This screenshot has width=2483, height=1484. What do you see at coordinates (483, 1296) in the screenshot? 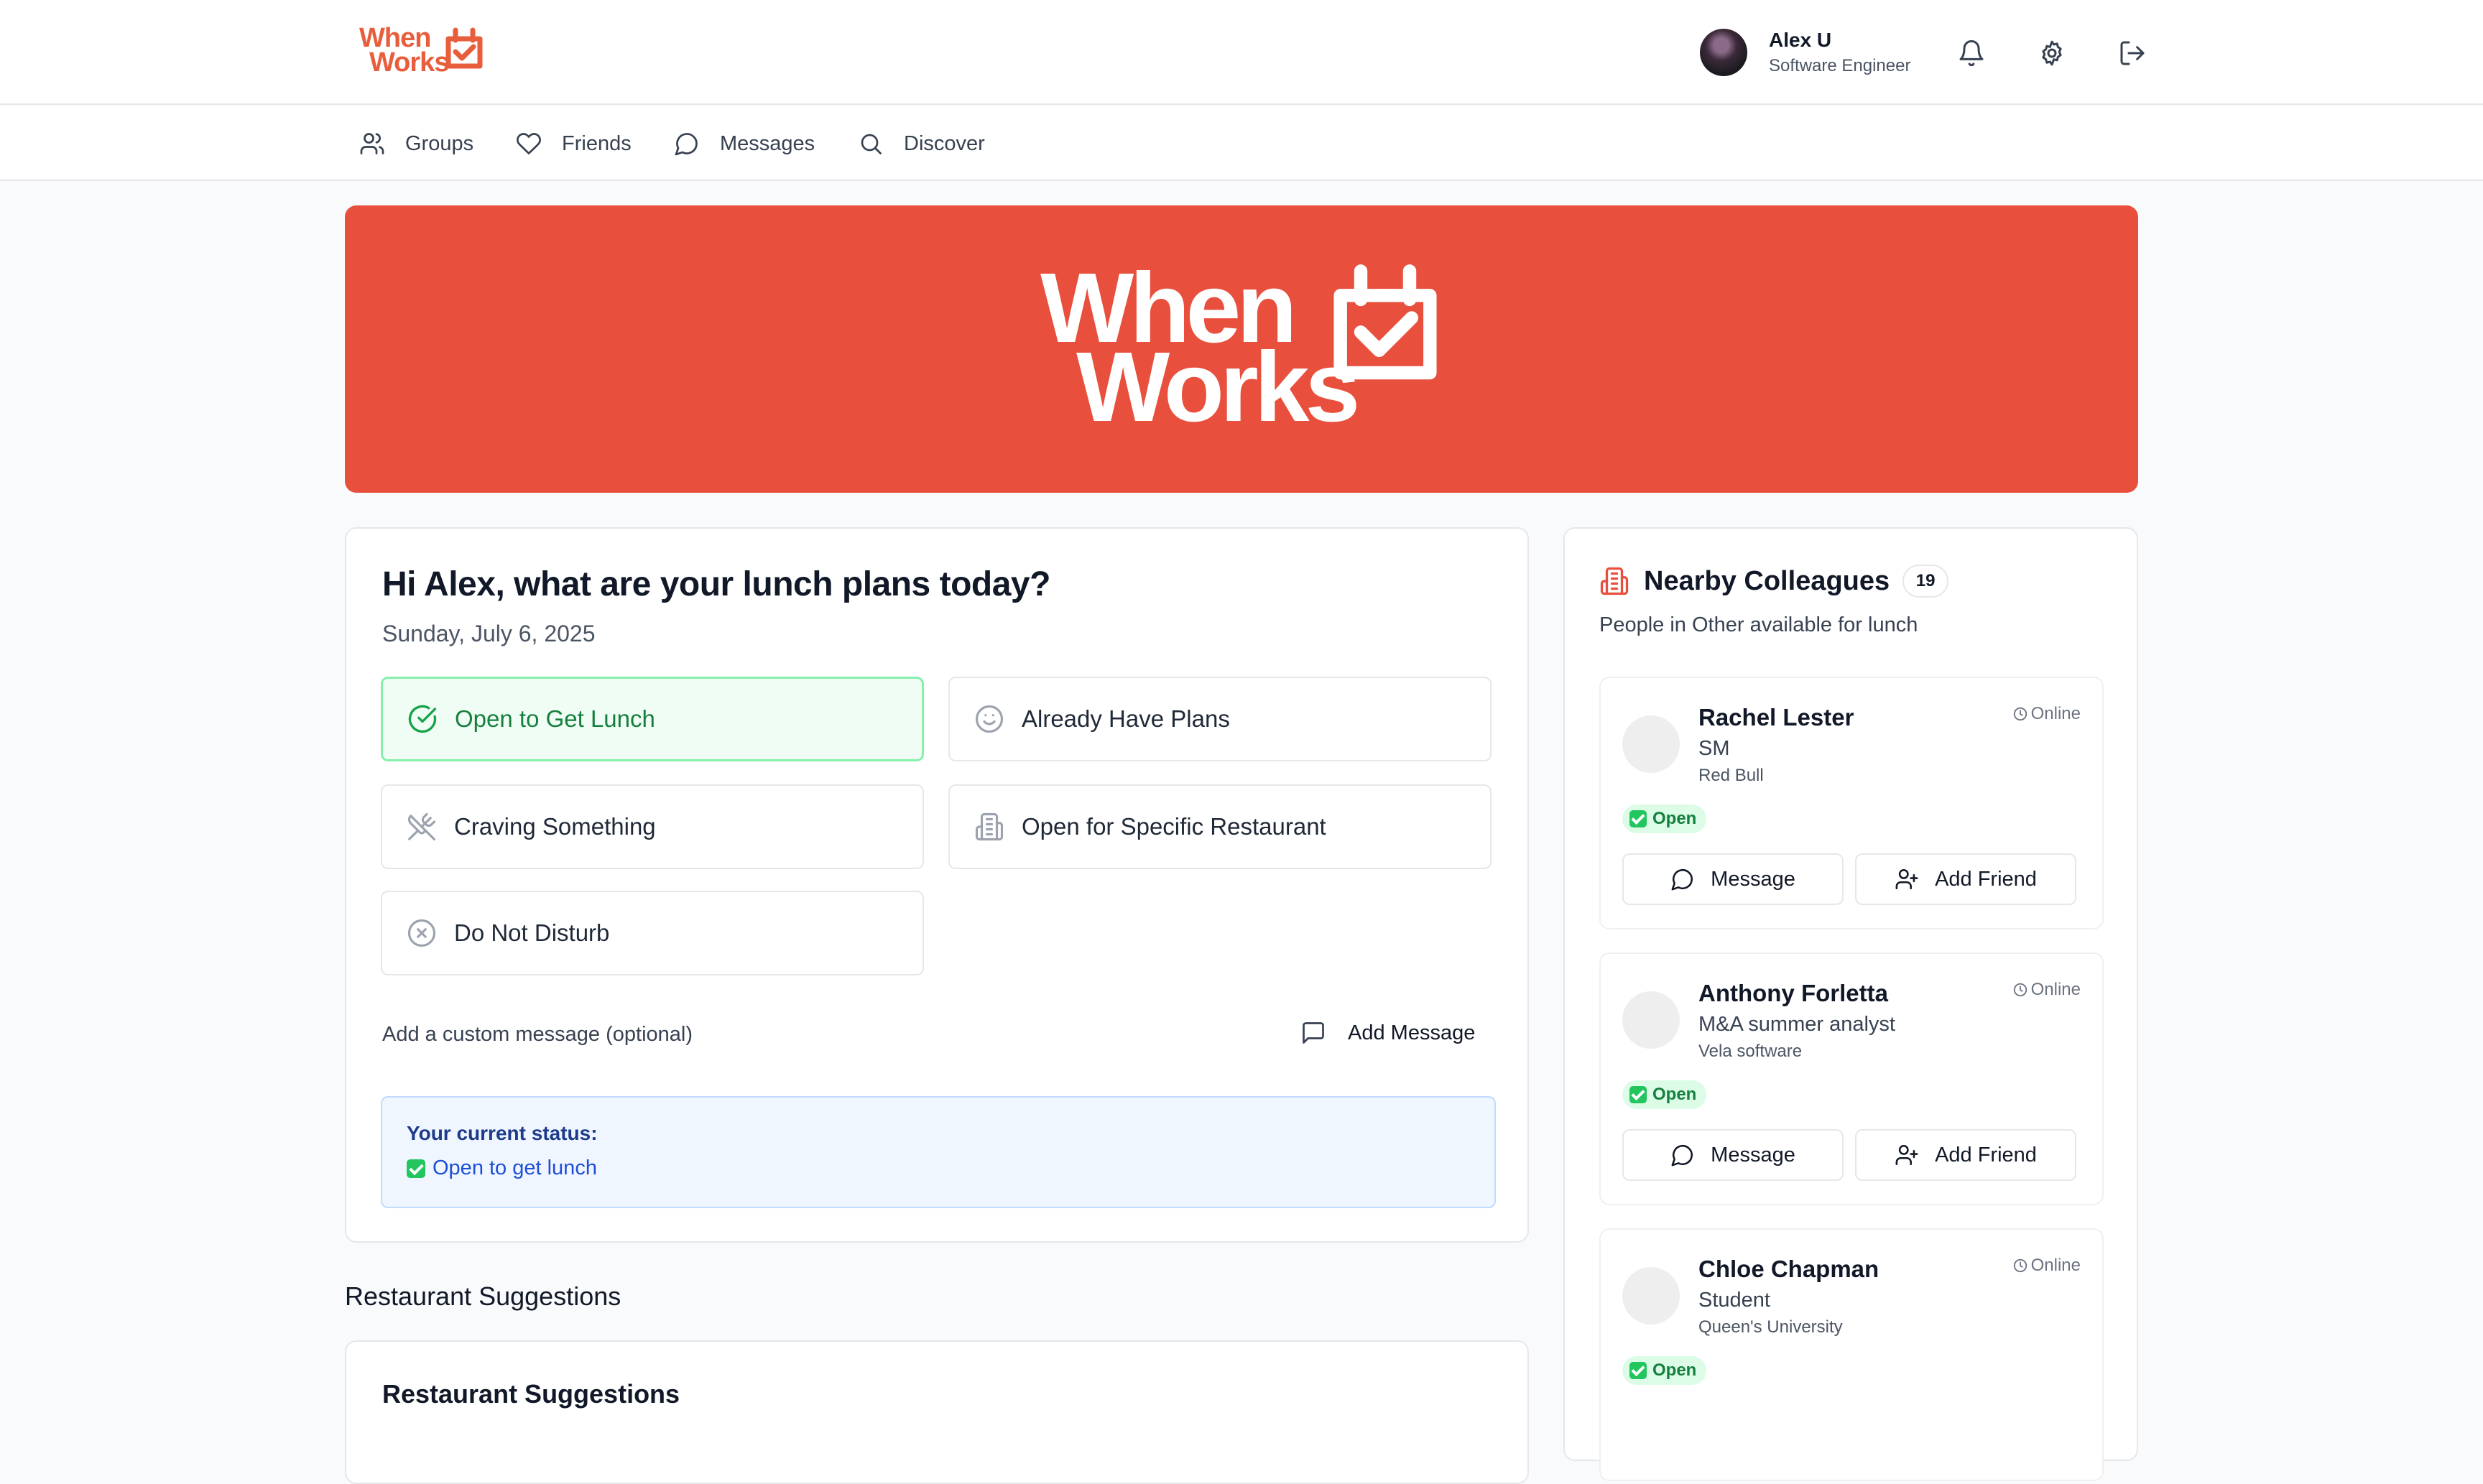
I see `restaurant-suggestions-heading: Restaurant Suggestions` at bounding box center [483, 1296].